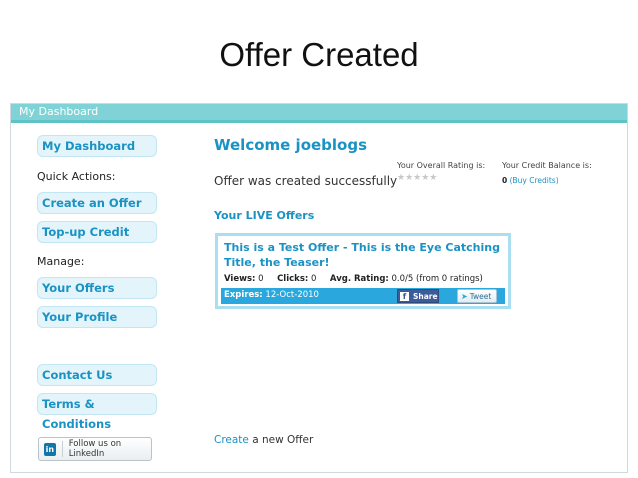 The image size is (638, 478). What do you see at coordinates (97, 317) in the screenshot?
I see `sidebar-item-your-profile: Your Profile` at bounding box center [97, 317].